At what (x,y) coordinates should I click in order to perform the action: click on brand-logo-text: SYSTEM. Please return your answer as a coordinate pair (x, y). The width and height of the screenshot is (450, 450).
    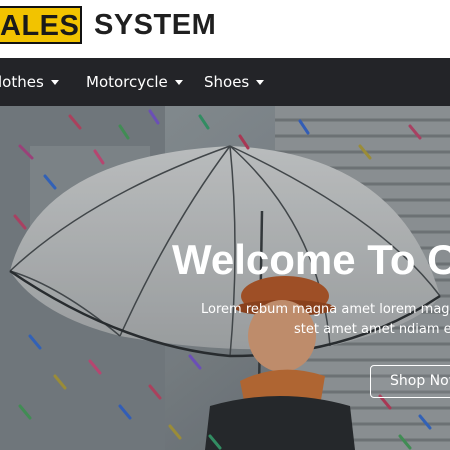
    Looking at the image, I should click on (155, 25).